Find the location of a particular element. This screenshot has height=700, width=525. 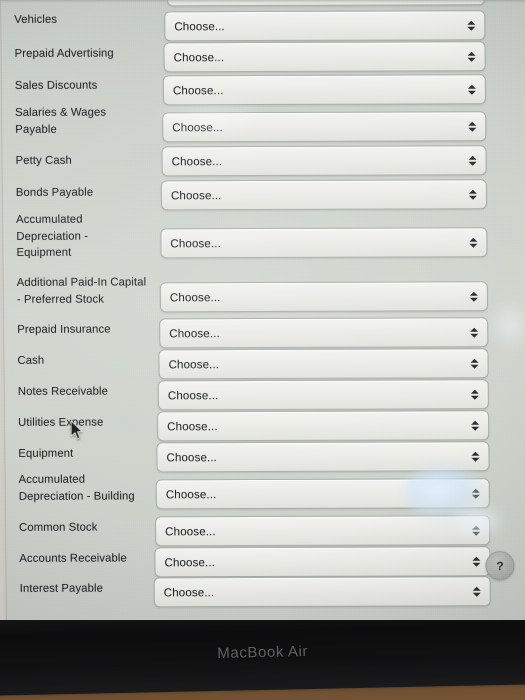

account-label: Notes Receivable is located at coordinates (62, 391).